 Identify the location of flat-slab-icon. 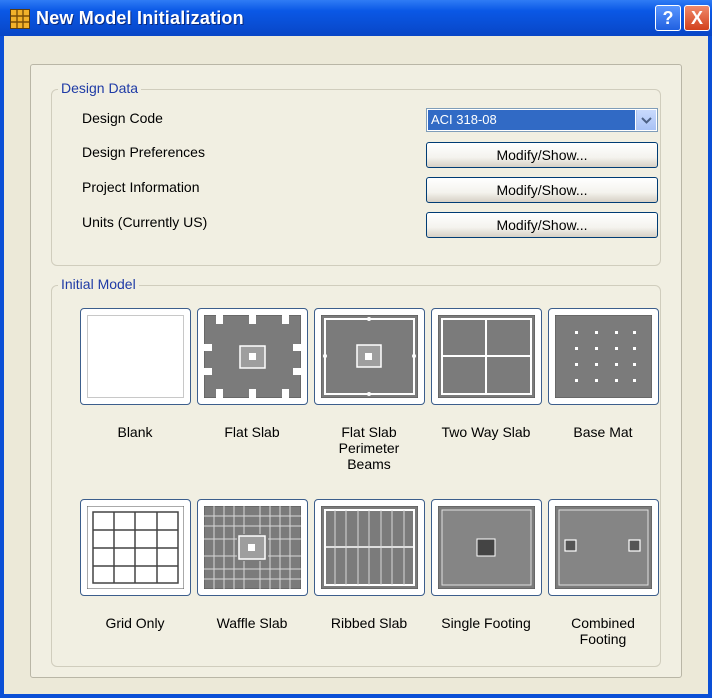
(252, 356).